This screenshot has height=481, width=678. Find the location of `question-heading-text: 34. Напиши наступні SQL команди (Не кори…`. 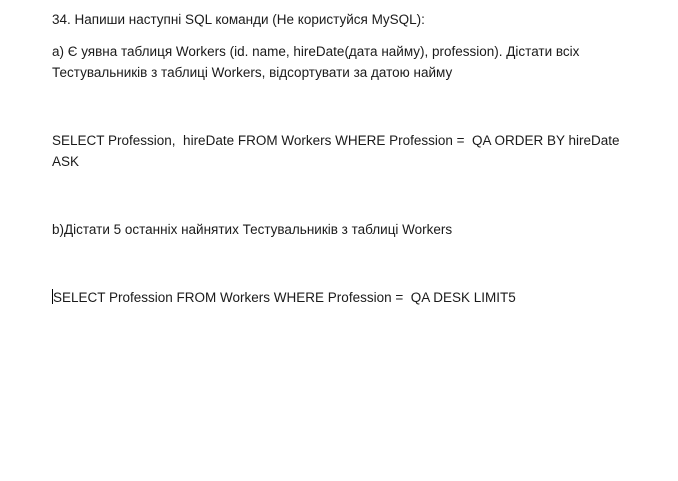

question-heading-text: 34. Напиши наступні SQL команди (Не кори… is located at coordinates (238, 19).